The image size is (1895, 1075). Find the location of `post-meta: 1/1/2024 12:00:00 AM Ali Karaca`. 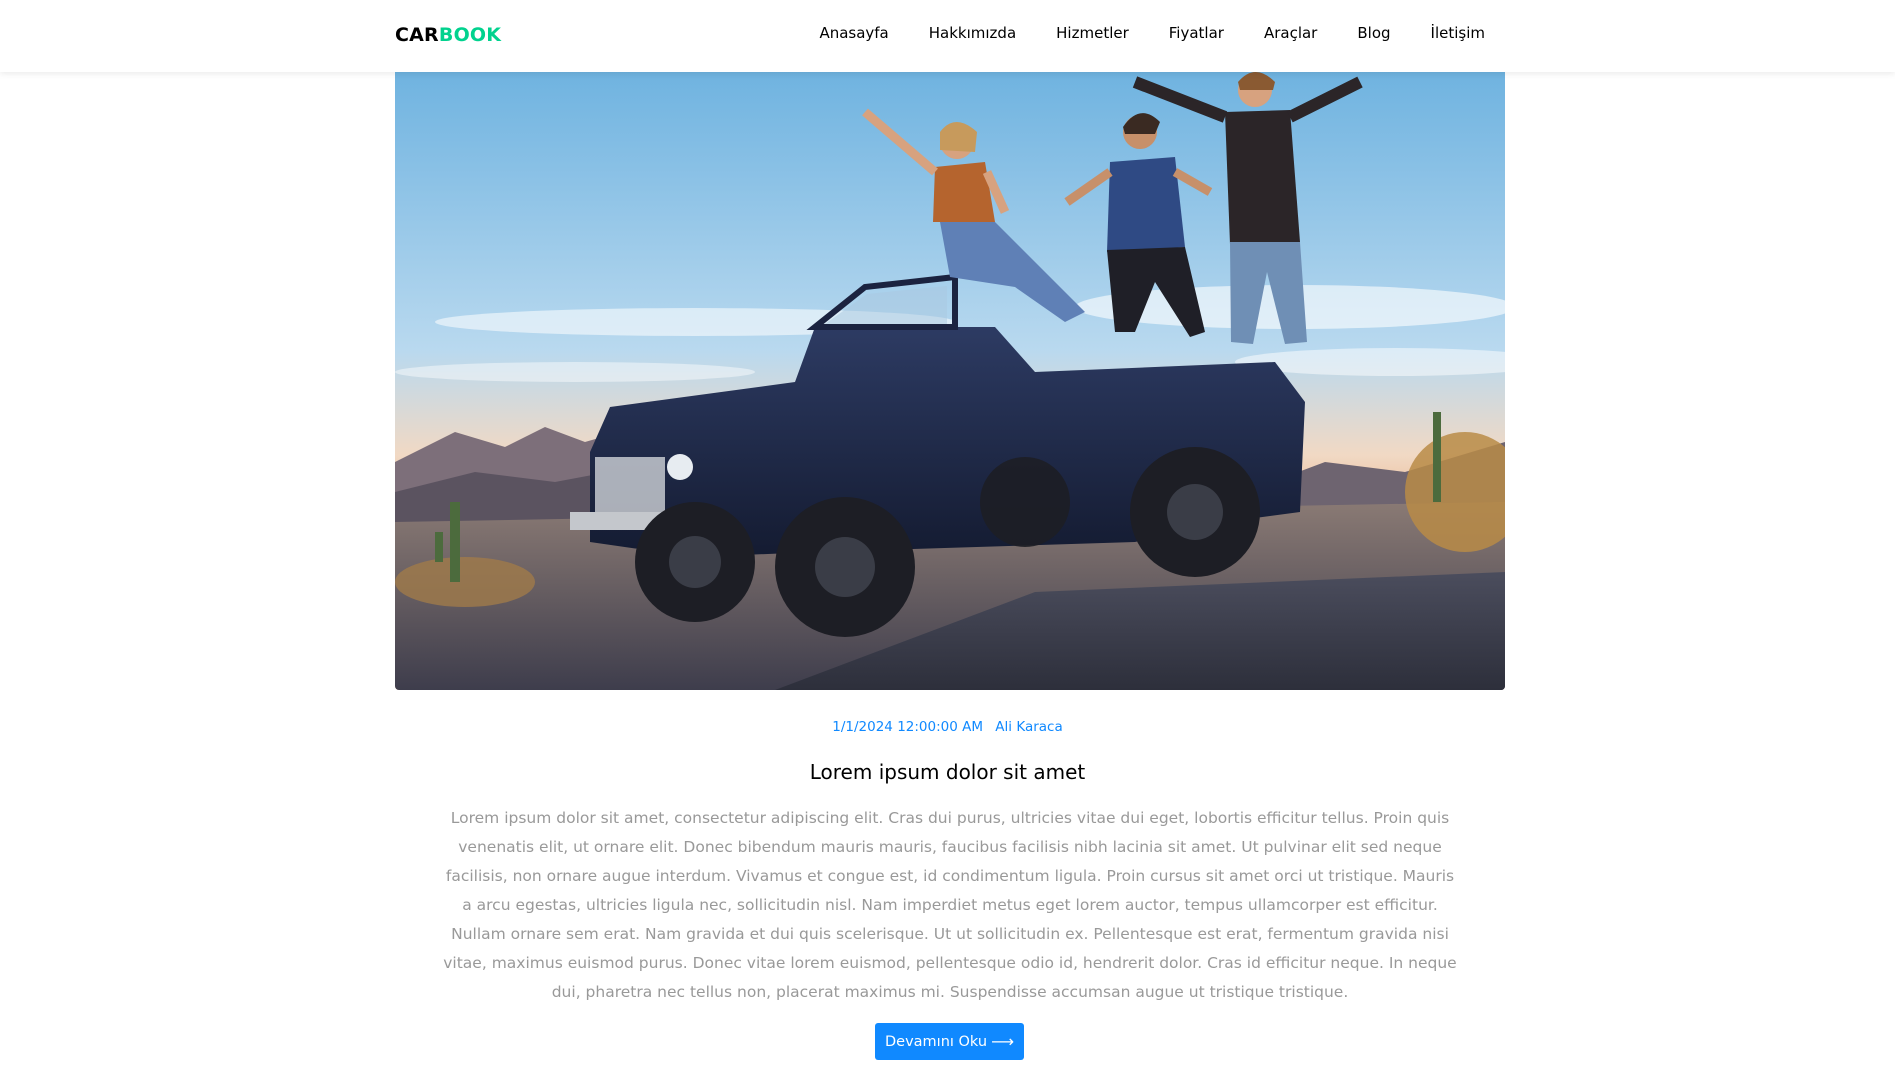

post-meta: 1/1/2024 12:00:00 AM Ali Karaca is located at coordinates (947, 727).